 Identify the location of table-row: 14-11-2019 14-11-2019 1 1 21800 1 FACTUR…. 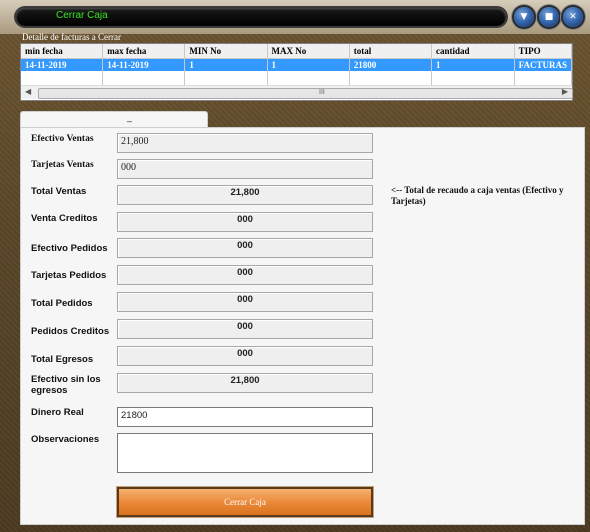
(297, 64).